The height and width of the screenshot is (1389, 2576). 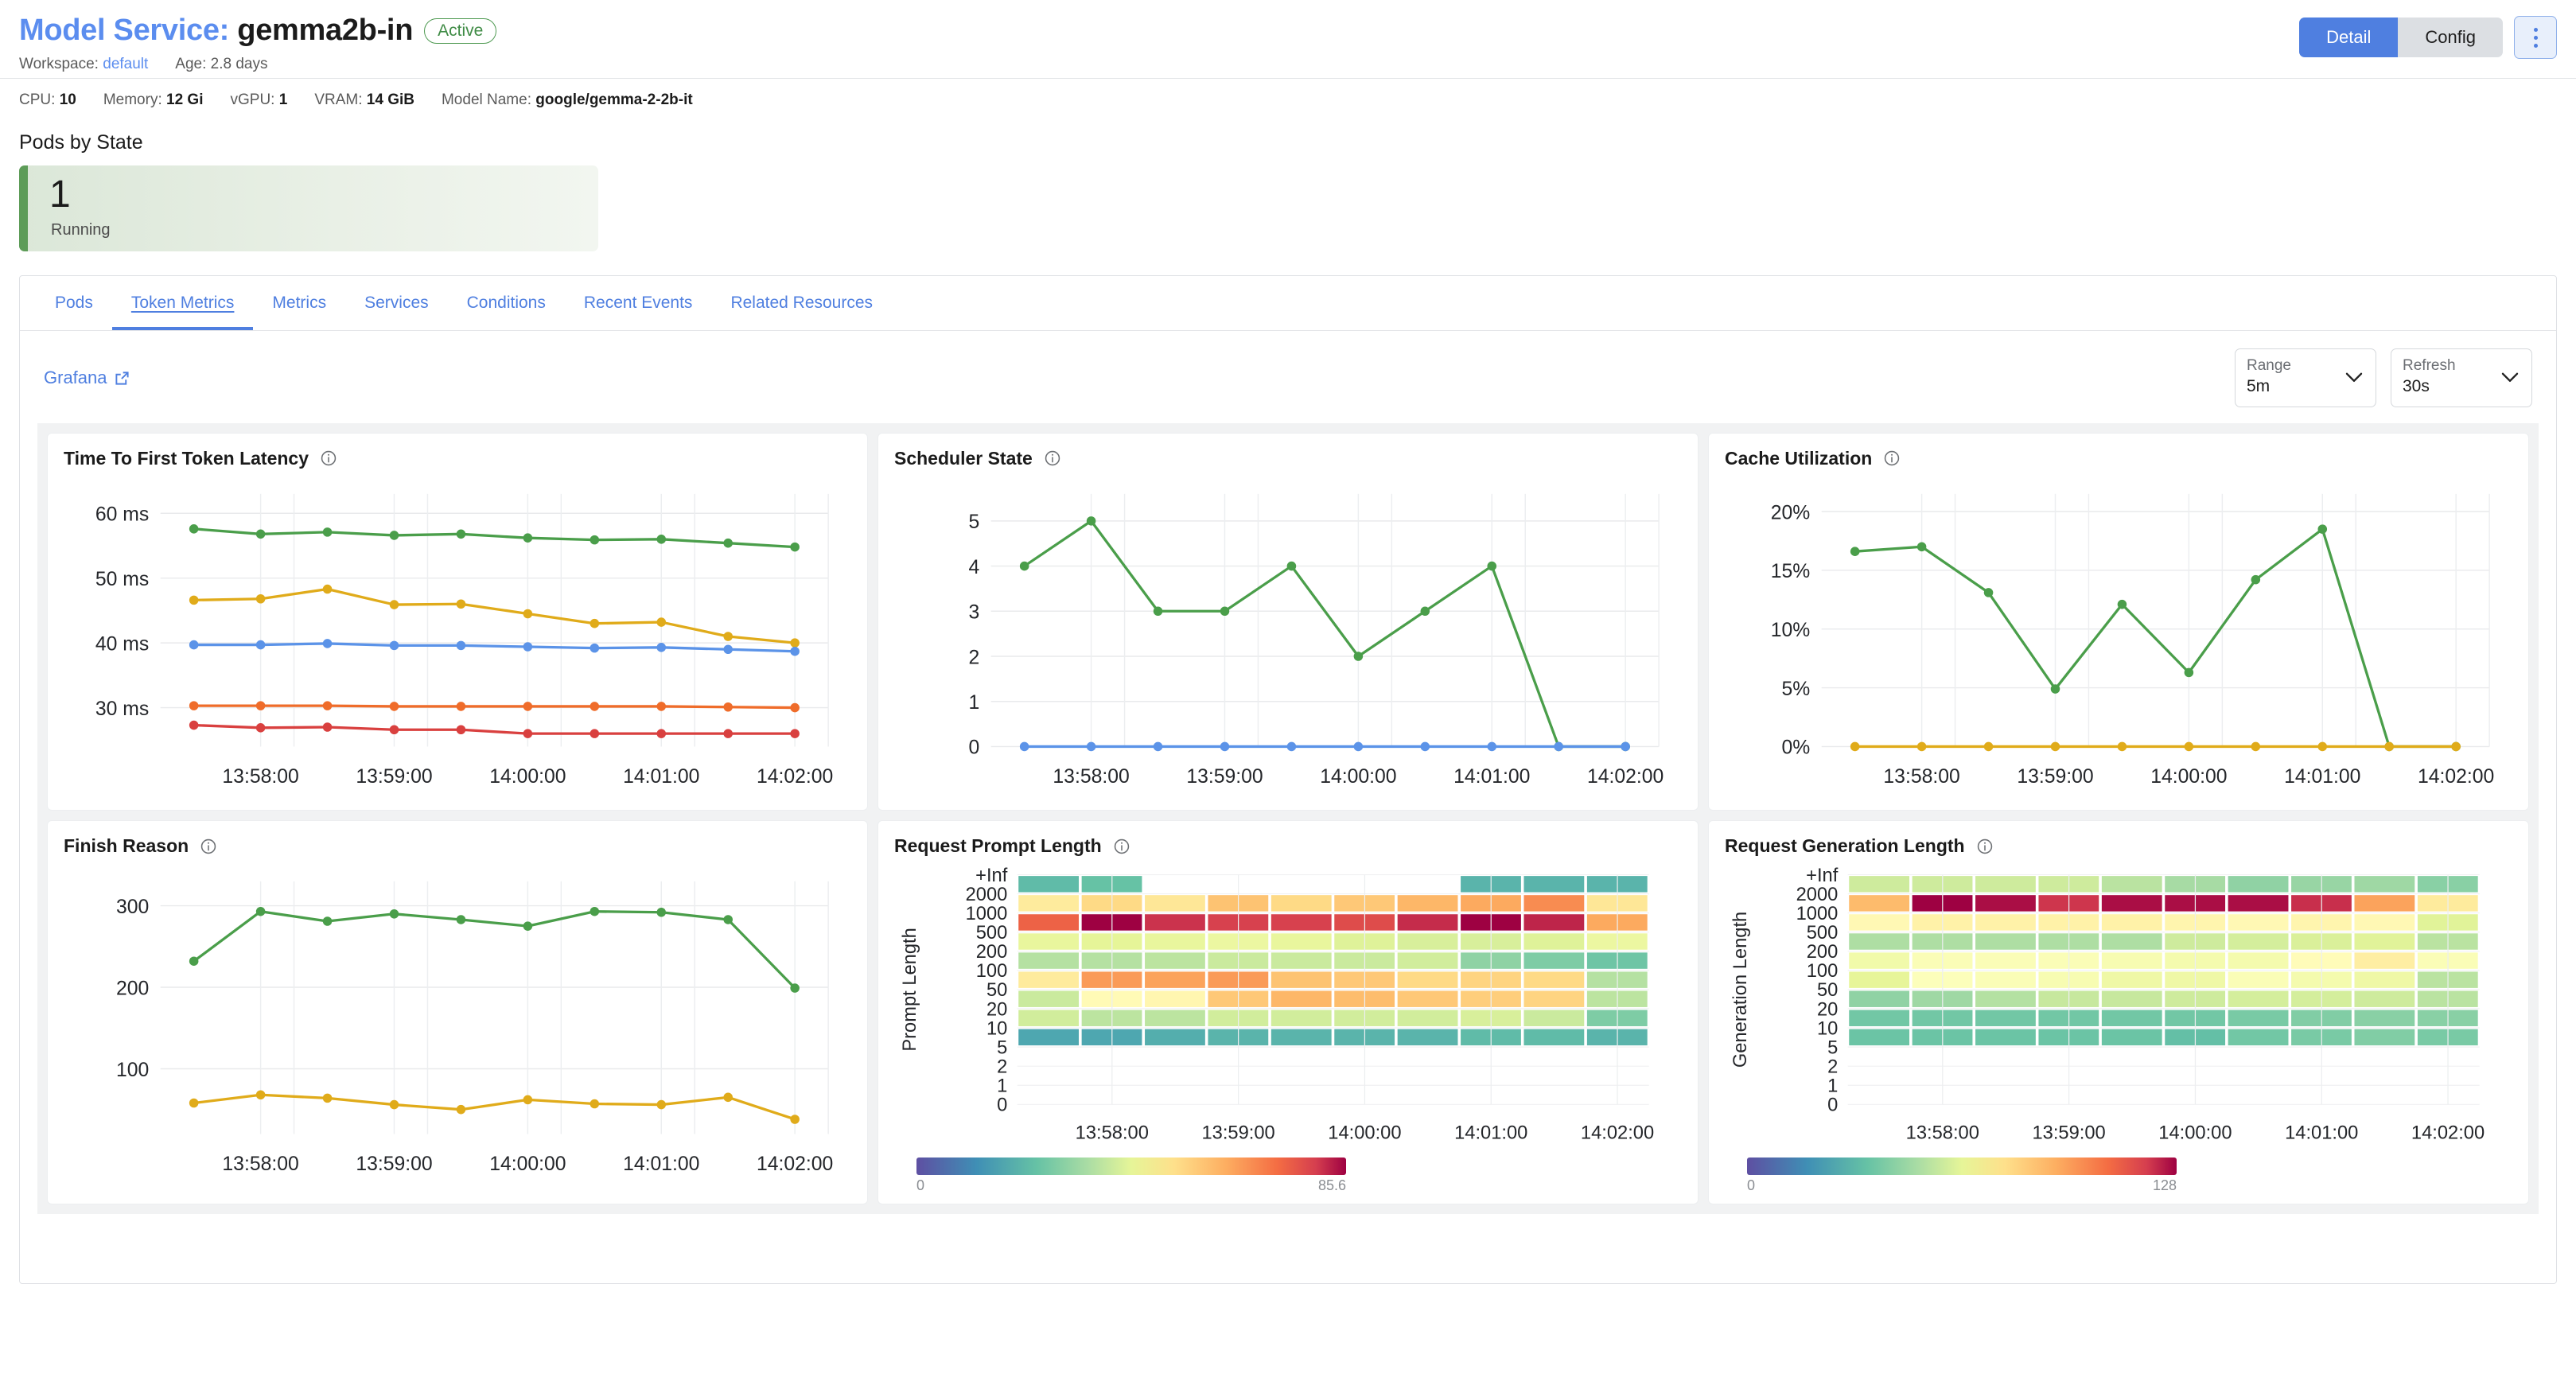 I want to click on chevron-down-icon, so click(x=2510, y=379).